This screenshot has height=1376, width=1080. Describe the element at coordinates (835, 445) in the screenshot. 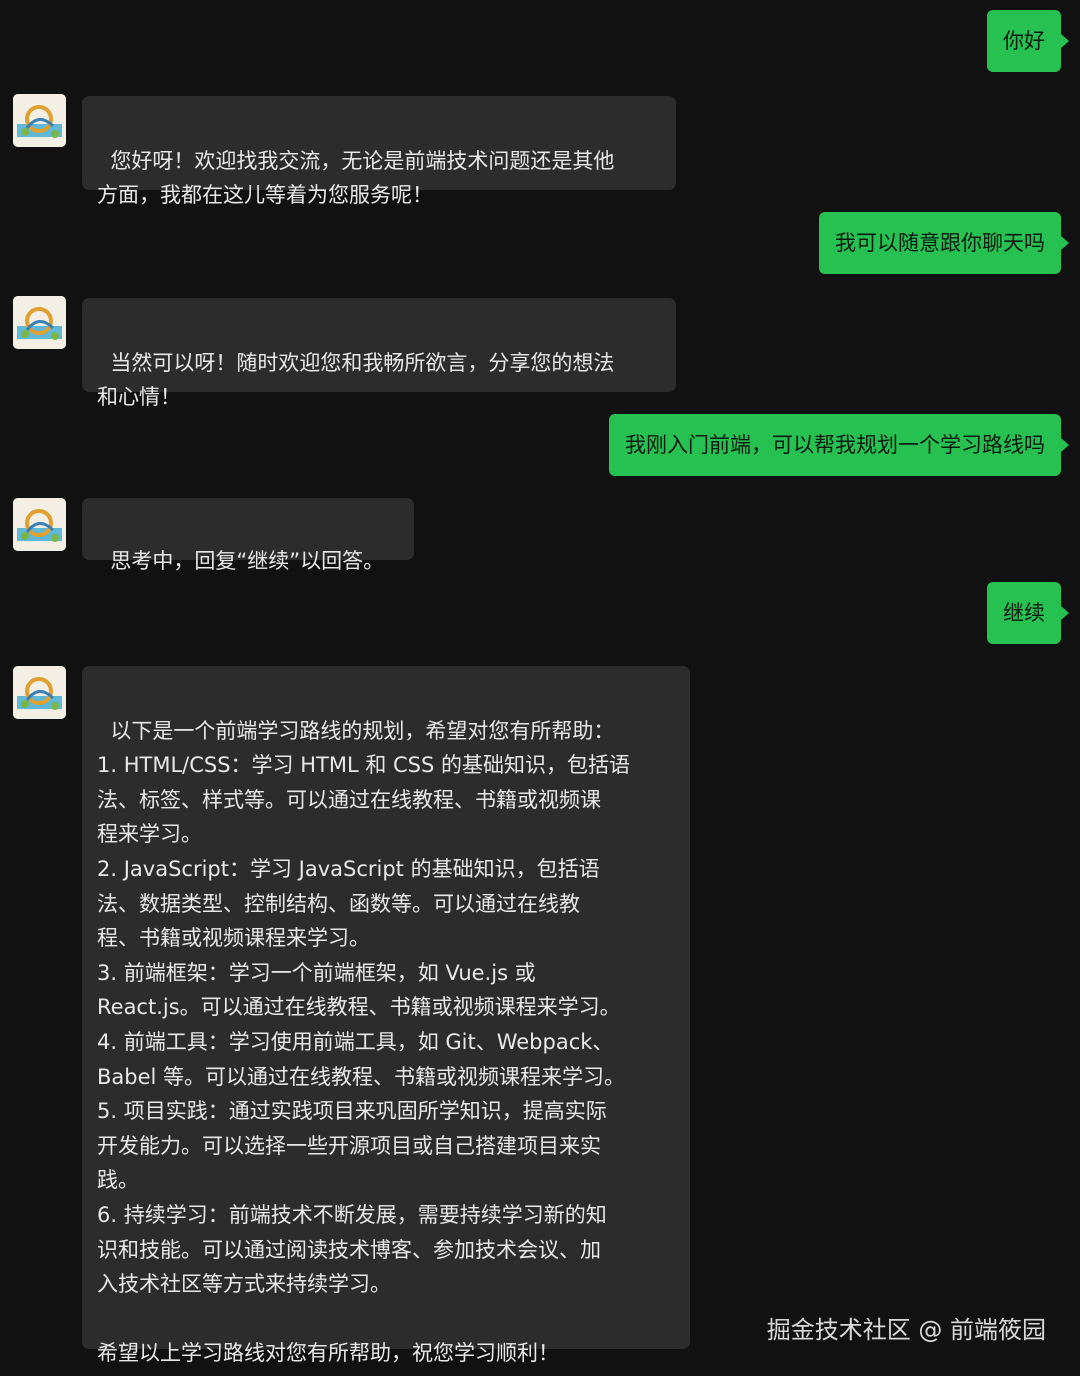

I see `message-text: 我刚入门前端，可以帮我规划一个学习路线吗` at that location.